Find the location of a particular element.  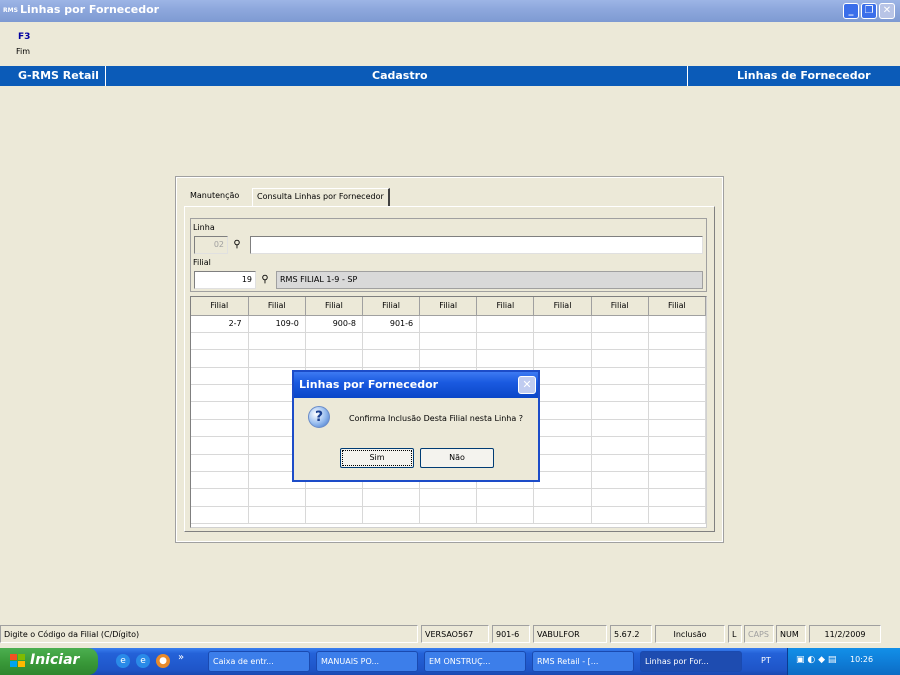

table-row: 2-7 109-0 900-8 901-6 is located at coordinates (448, 324).